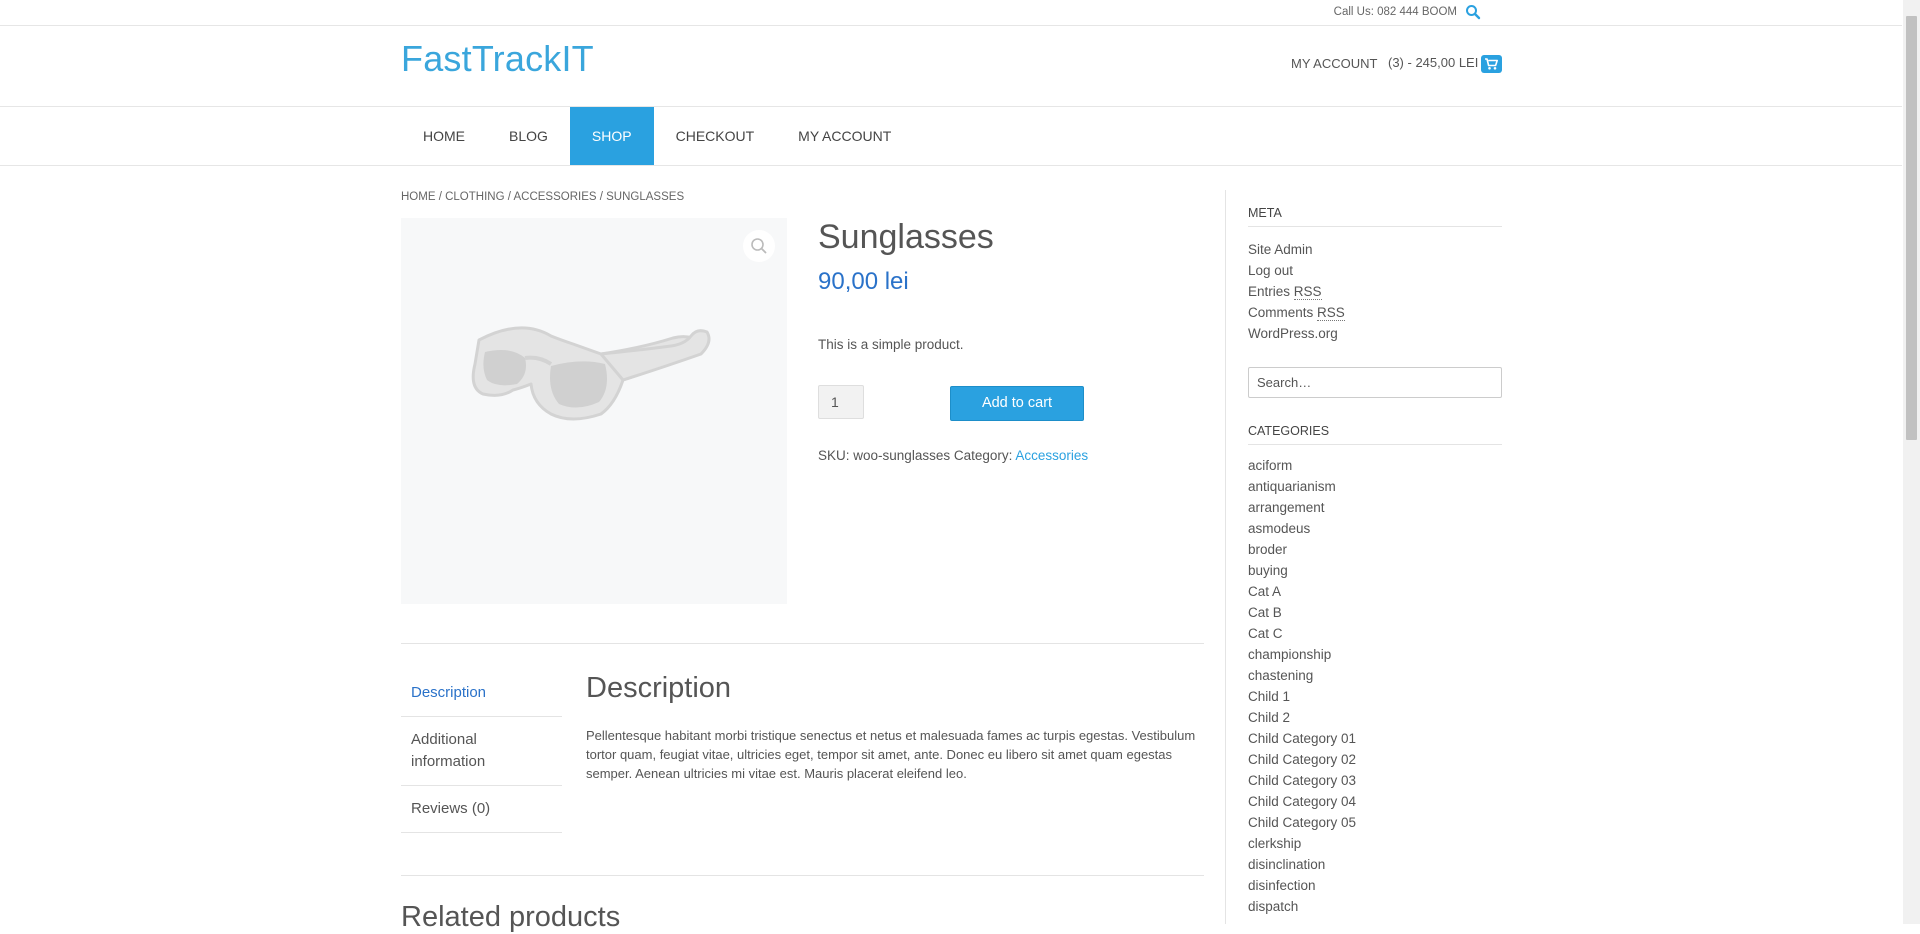 The height and width of the screenshot is (934, 1920). Describe the element at coordinates (1302, 570) in the screenshot. I see `category-link: buying` at that location.